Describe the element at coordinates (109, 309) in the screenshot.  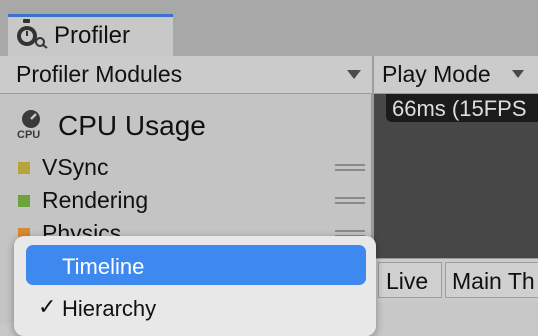
I see `menu-item-hierarchy: Hierarchy` at that location.